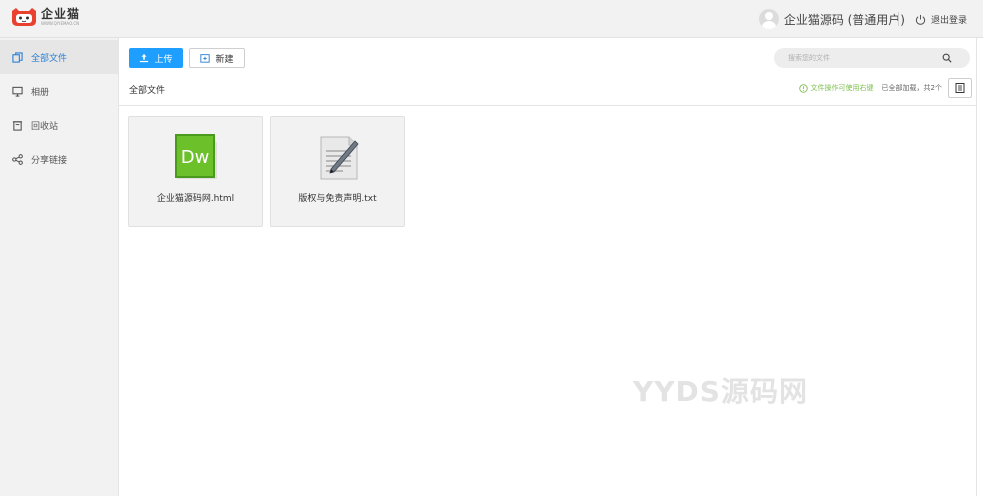 This screenshot has width=983, height=496. What do you see at coordinates (491, 19) in the screenshot?
I see `top-bar: 企业猫 WWW.QIYEMAO.CN 企业猫源码 (普通用户) 退出登录` at bounding box center [491, 19].